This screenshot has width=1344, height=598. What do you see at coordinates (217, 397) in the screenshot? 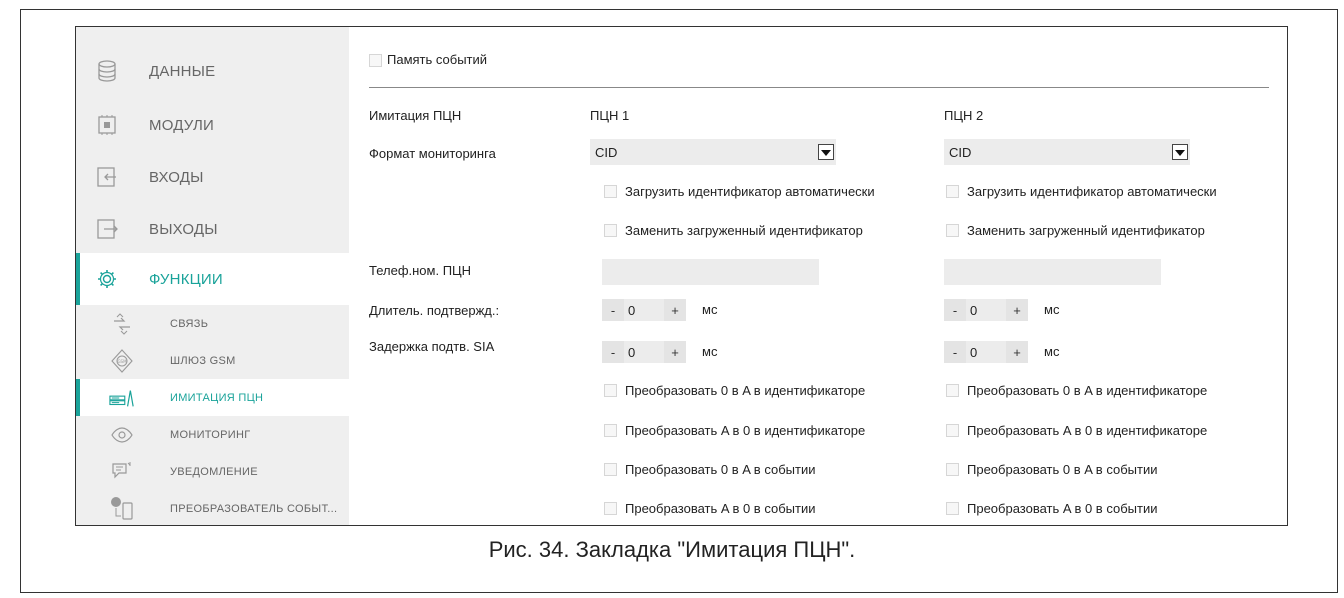
I see `sidebar-subitem-label: ИМИТАЦИЯ ПЦН` at bounding box center [217, 397].